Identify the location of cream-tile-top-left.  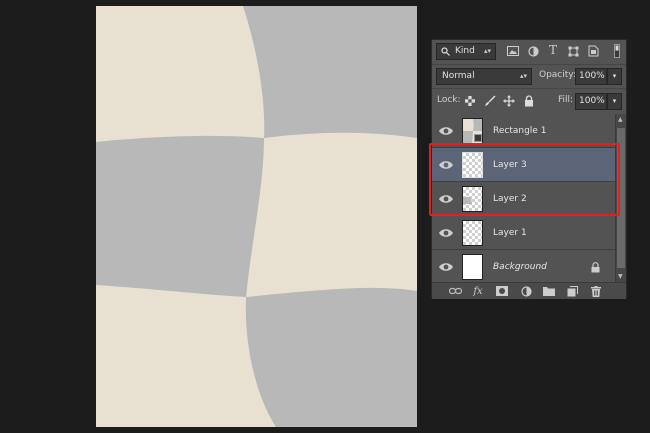
(180, 74).